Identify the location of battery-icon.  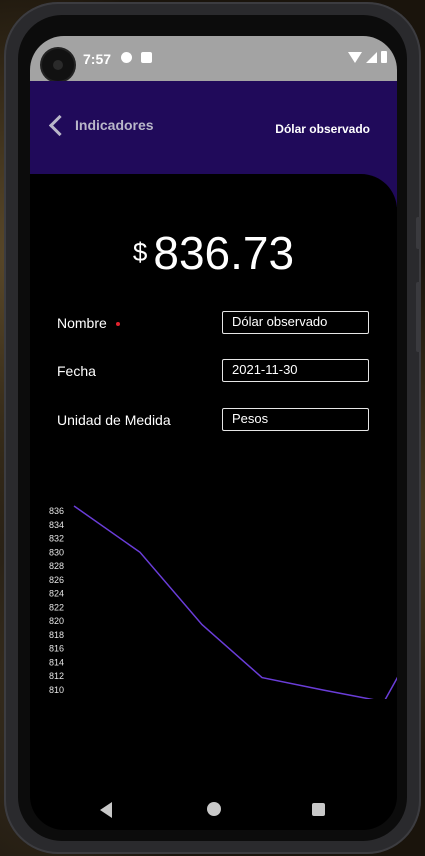
(384, 57).